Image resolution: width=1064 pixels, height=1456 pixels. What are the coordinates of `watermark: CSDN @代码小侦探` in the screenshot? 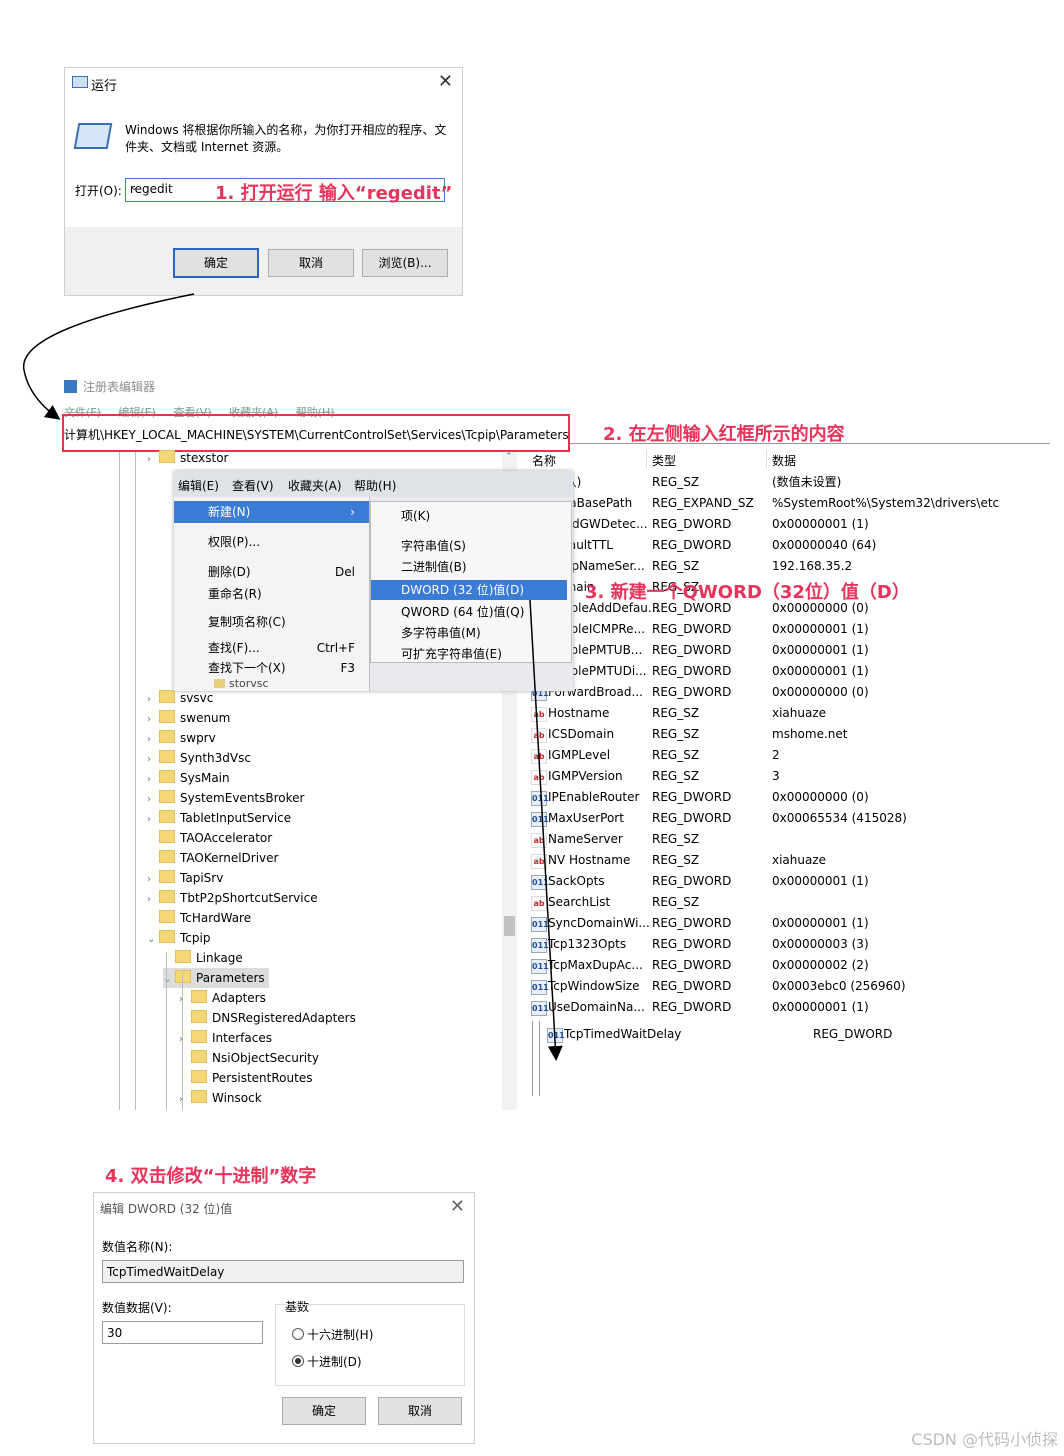 It's located at (984, 1439).